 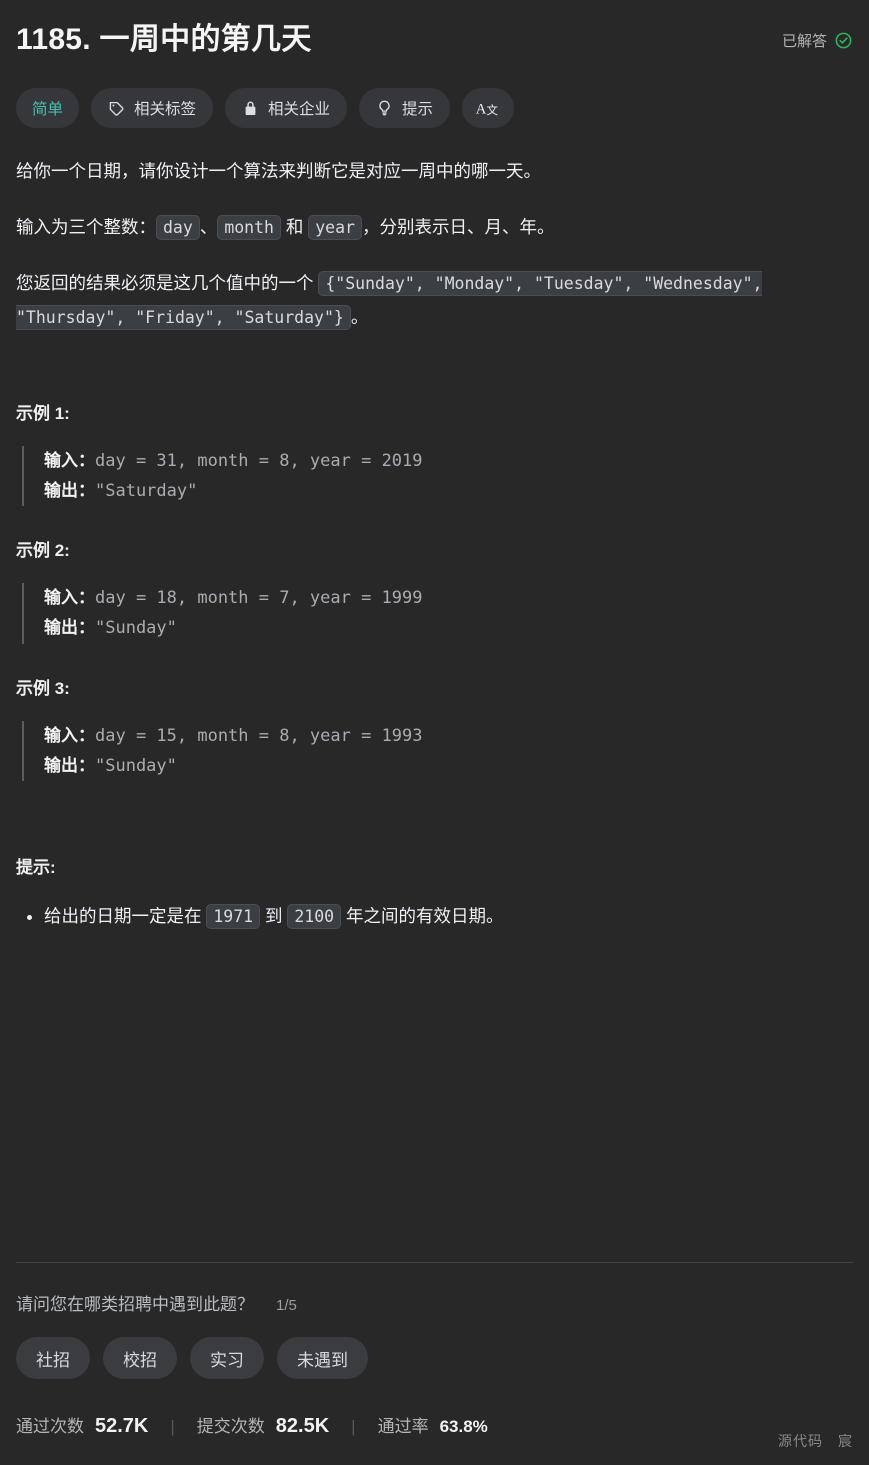 I want to click on example-3-output: 输出："Sunday", so click(x=448, y=766).